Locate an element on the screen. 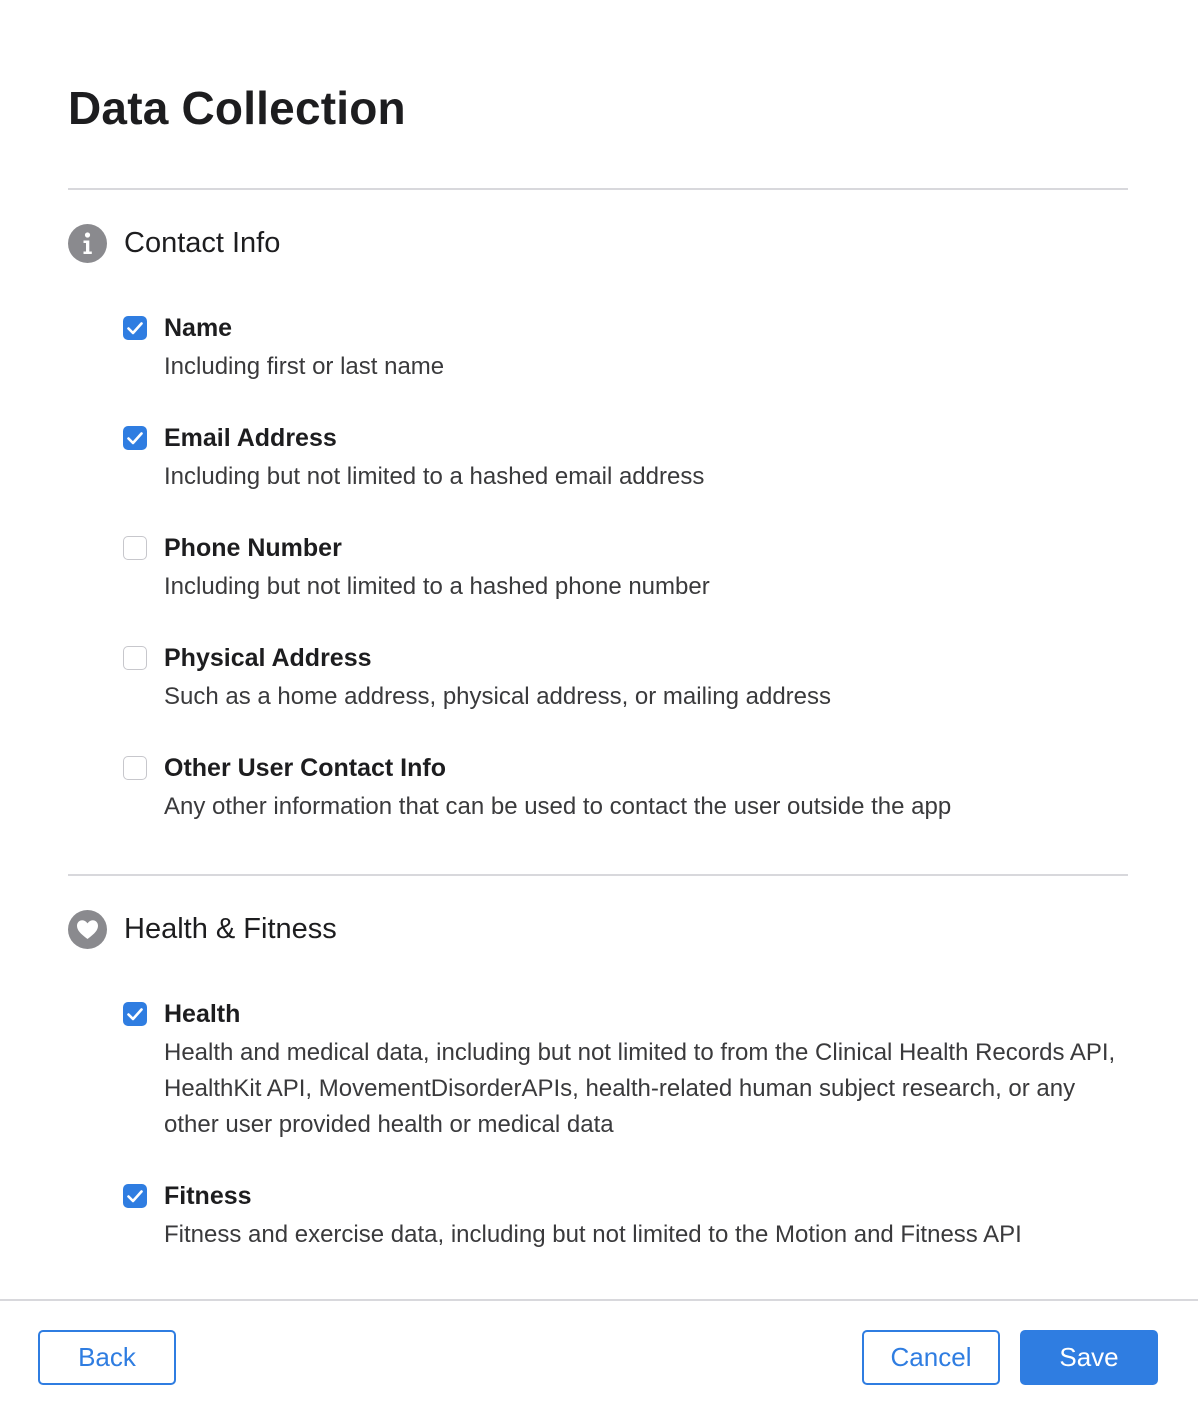 The image size is (1198, 1412). health-checkbox is located at coordinates (135, 1014).